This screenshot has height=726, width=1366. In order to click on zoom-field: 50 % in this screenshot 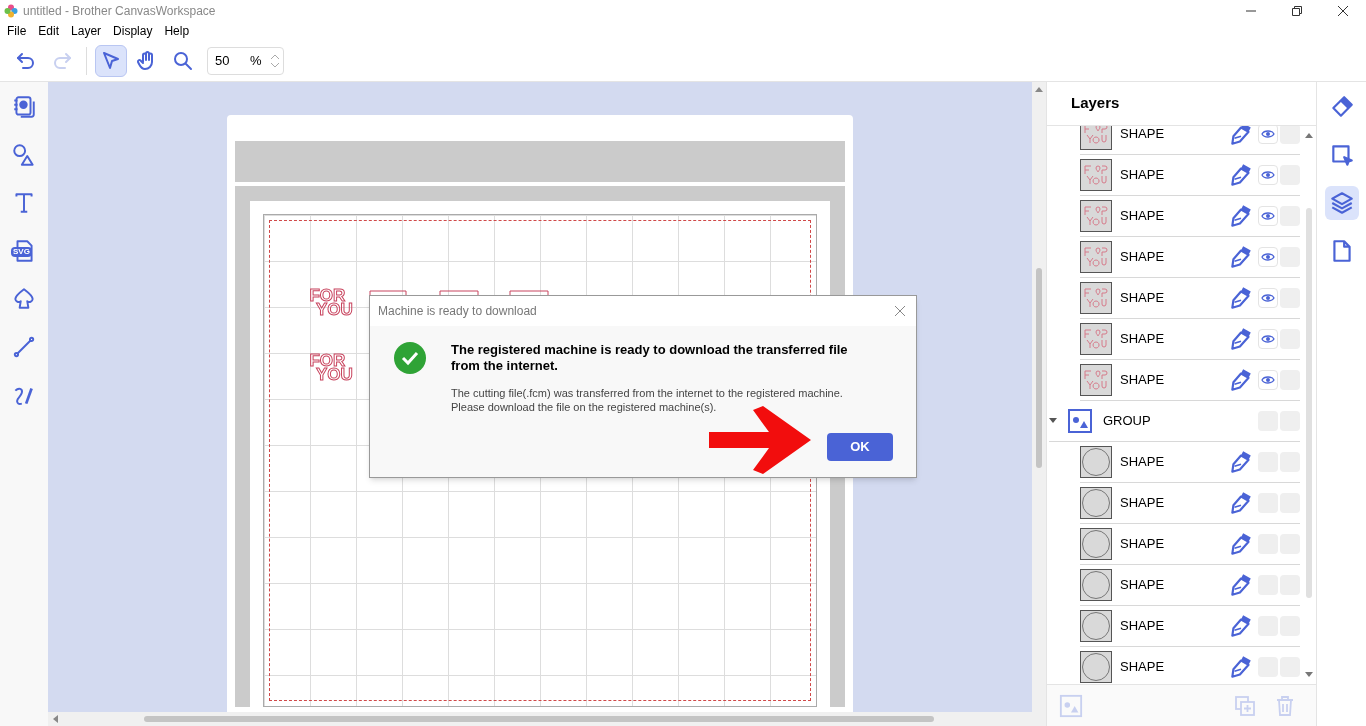, I will do `click(245, 60)`.